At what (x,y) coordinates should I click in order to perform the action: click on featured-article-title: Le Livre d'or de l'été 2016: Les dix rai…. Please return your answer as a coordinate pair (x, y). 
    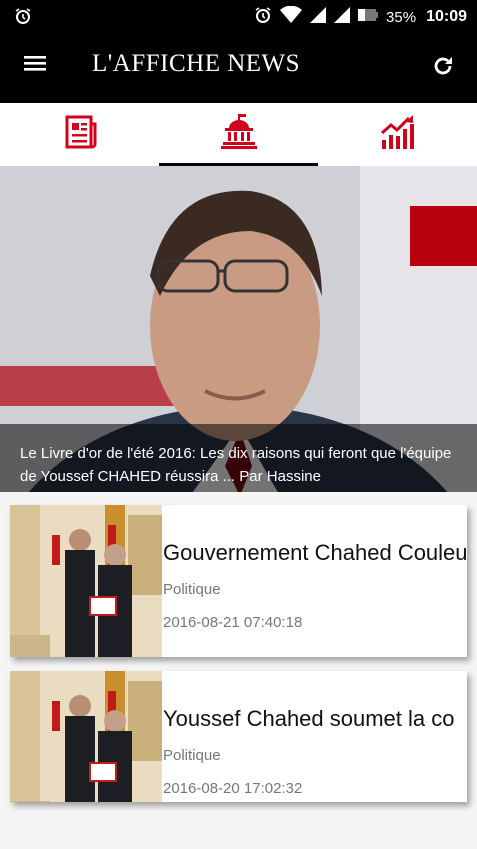
    Looking at the image, I should click on (236, 465).